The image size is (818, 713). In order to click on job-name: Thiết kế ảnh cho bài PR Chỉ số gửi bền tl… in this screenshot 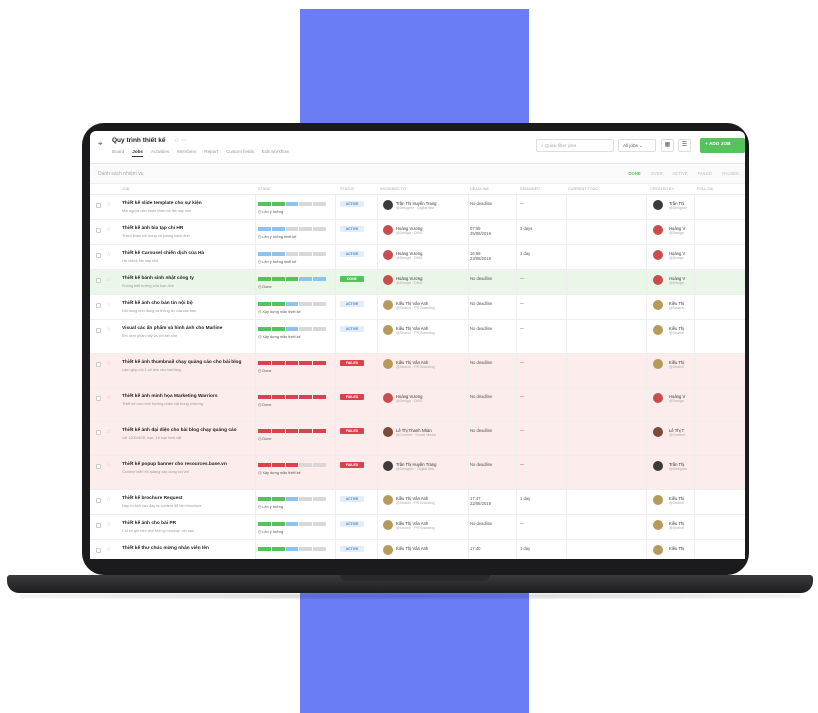, I will do `click(184, 527)`.